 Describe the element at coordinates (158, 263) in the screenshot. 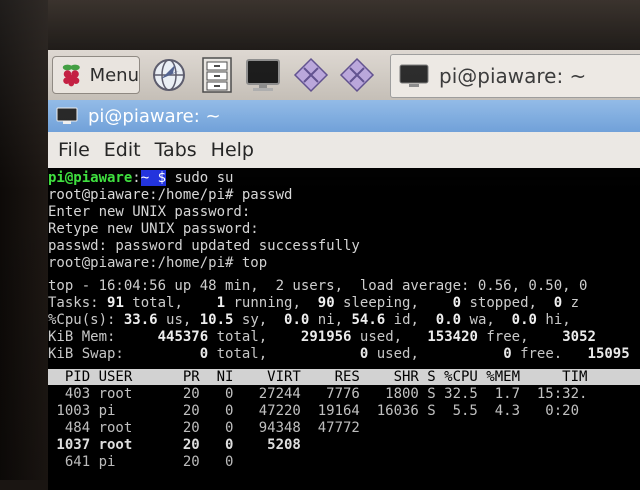

I see `terminal-line: root@piaware:/home/pi# top` at that location.